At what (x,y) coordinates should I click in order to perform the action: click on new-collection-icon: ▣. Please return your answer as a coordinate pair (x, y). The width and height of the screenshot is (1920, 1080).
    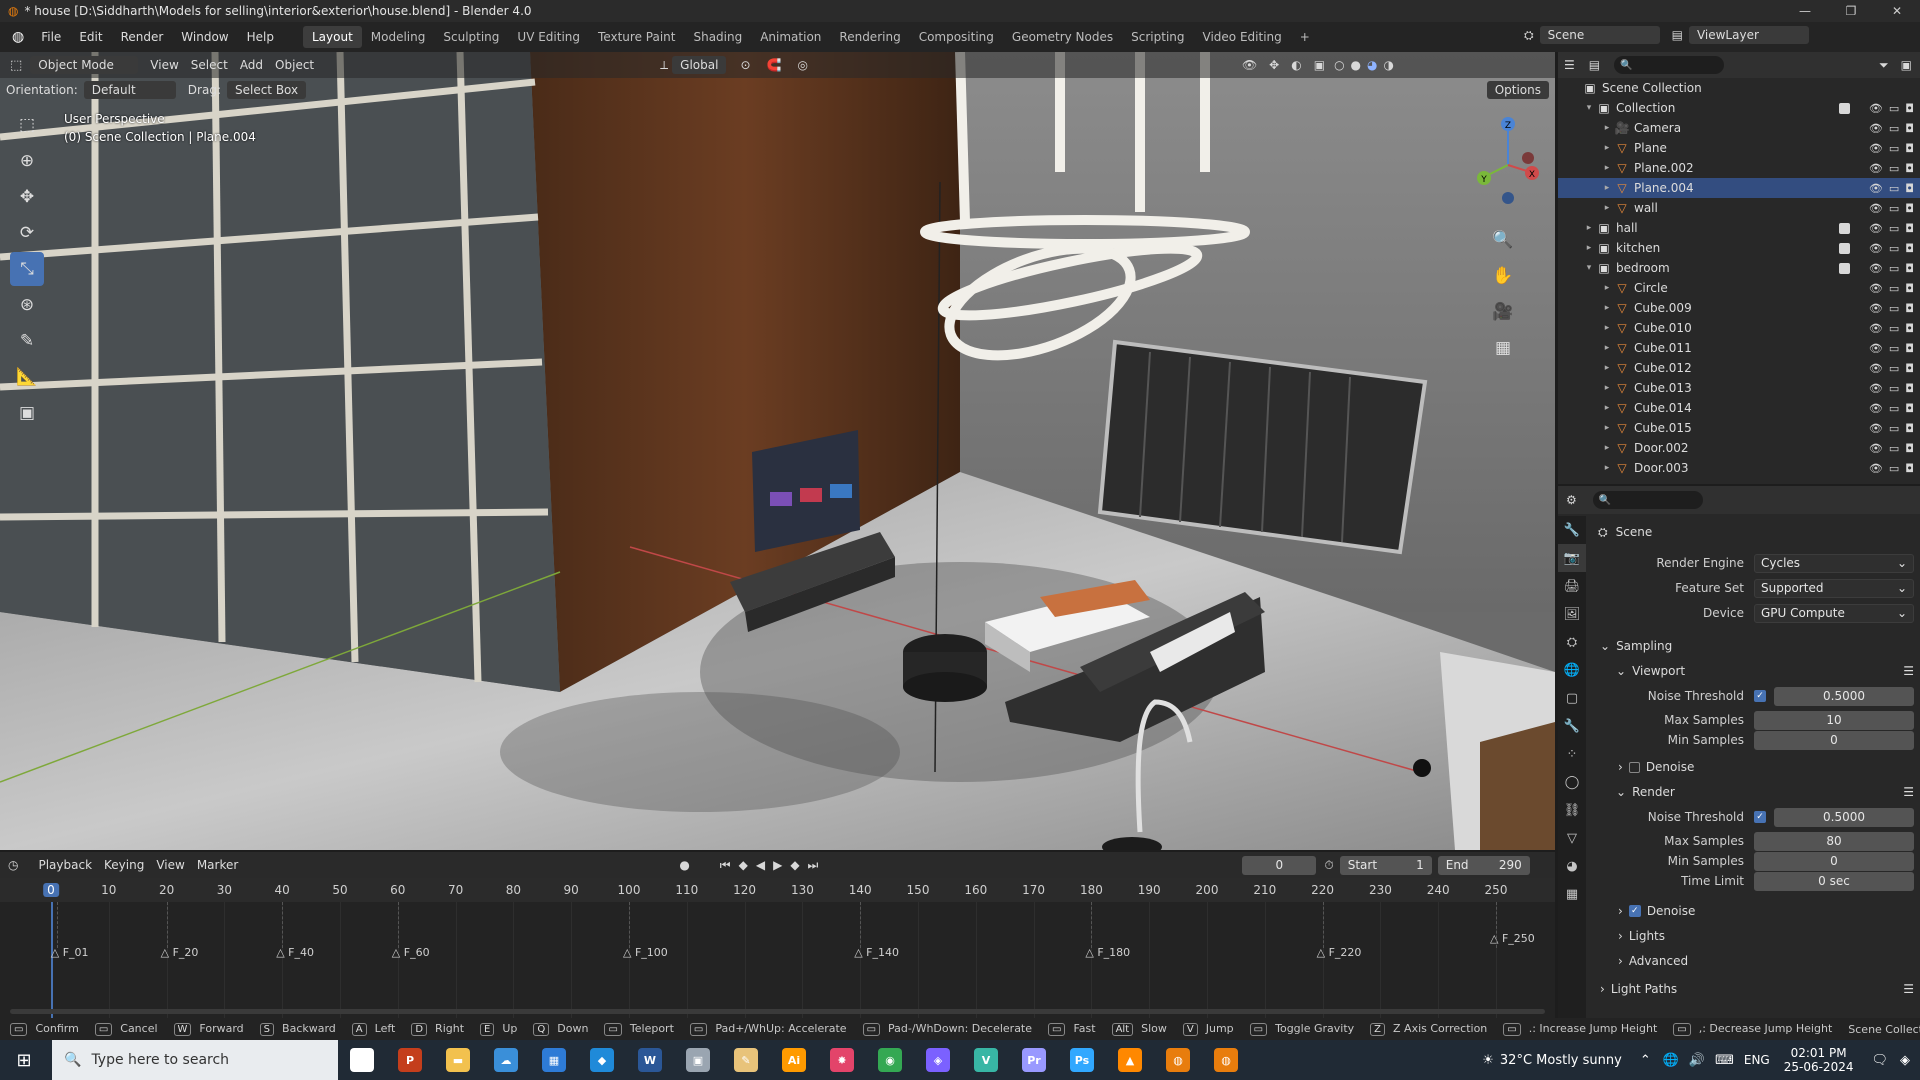
    Looking at the image, I should click on (1906, 65).